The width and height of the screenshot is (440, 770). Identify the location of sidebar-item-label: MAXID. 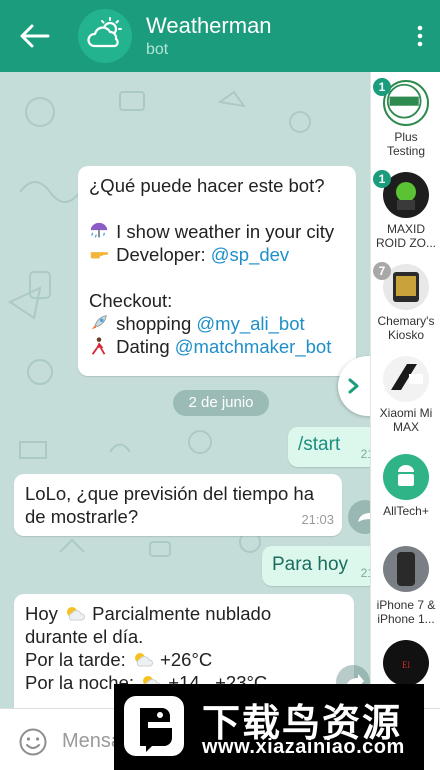
(405, 229).